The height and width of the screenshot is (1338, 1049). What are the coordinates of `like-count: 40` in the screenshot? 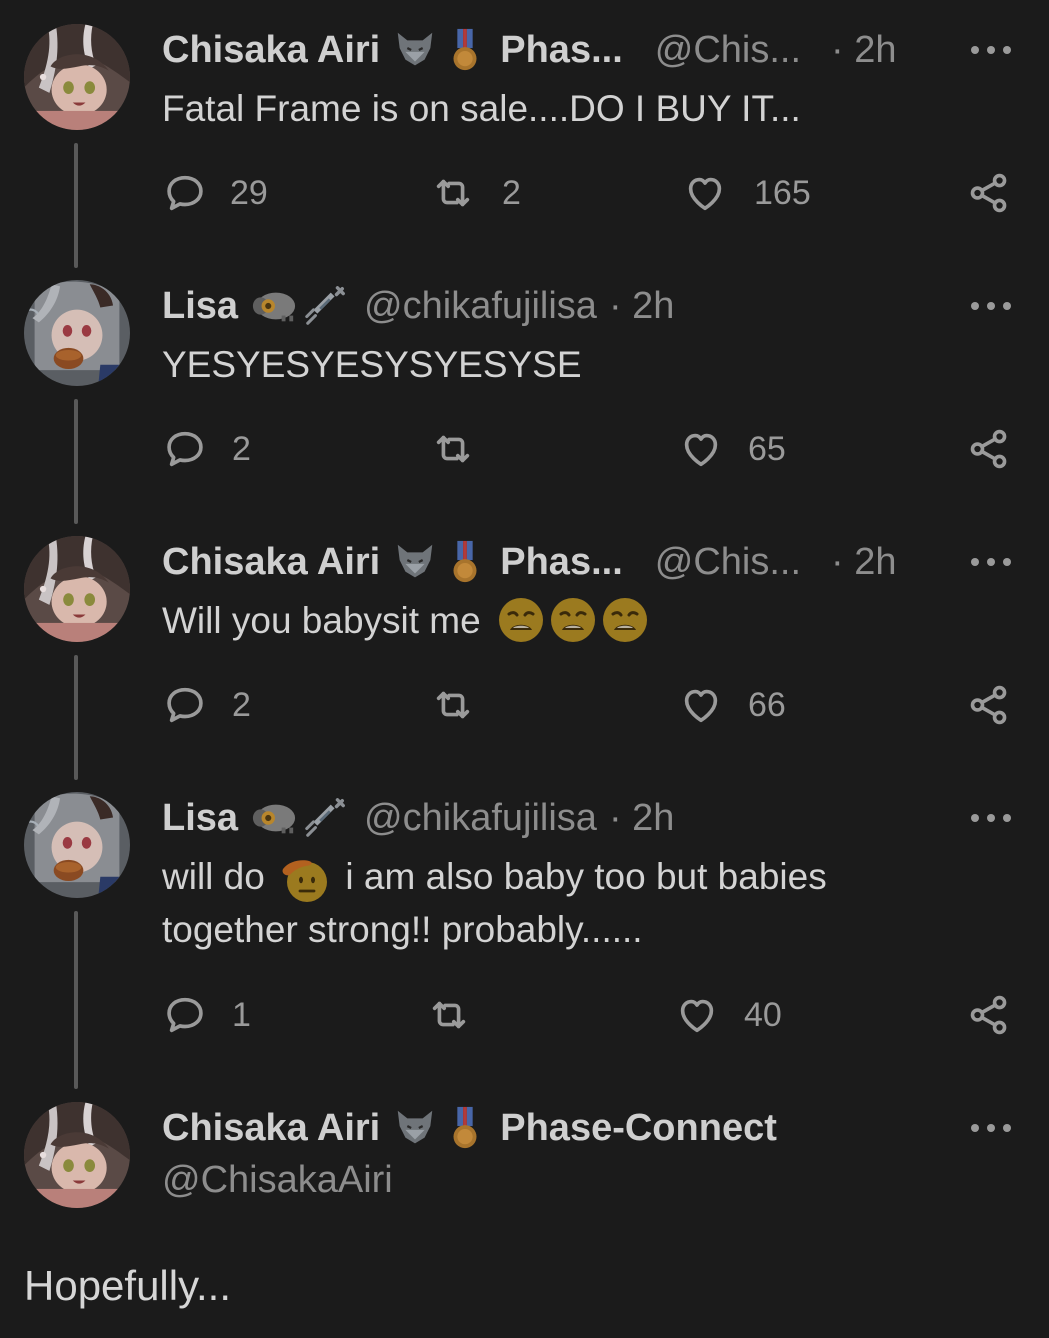 It's located at (763, 1014).